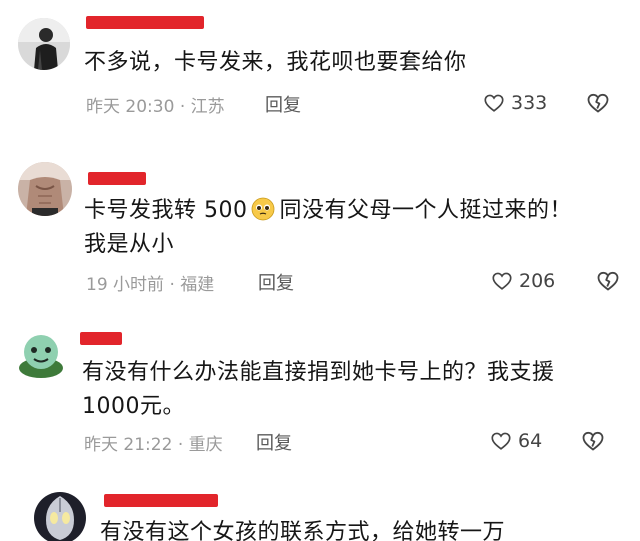  Describe the element at coordinates (130, 107) in the screenshot. I see `comment-time: 昨天 20:30` at that location.